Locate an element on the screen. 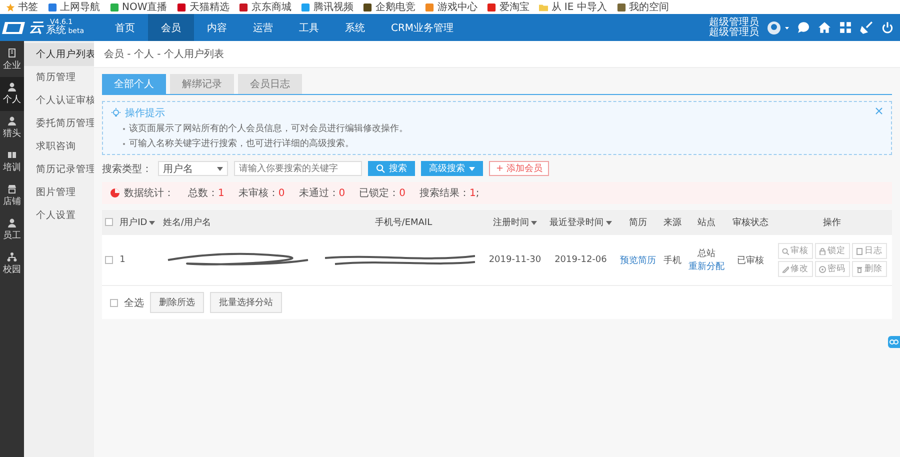 This screenshot has width=900, height=457. stat-text: 总数：1 is located at coordinates (206, 193).